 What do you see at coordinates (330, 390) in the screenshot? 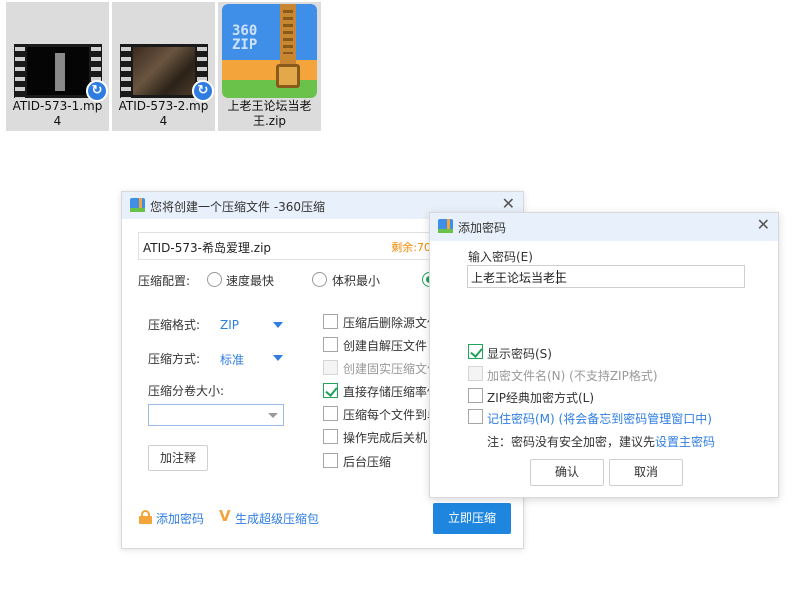
I see `checkbox-store-low-ratio` at bounding box center [330, 390].